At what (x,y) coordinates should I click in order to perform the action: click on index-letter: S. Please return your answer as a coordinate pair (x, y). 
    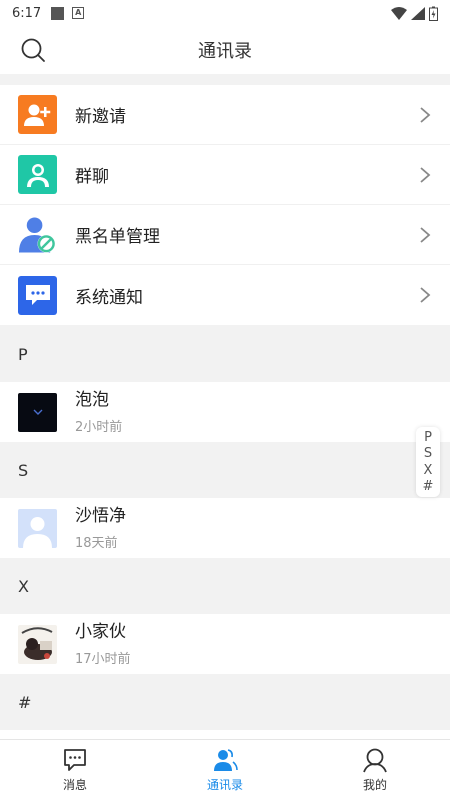
    Looking at the image, I should click on (428, 453).